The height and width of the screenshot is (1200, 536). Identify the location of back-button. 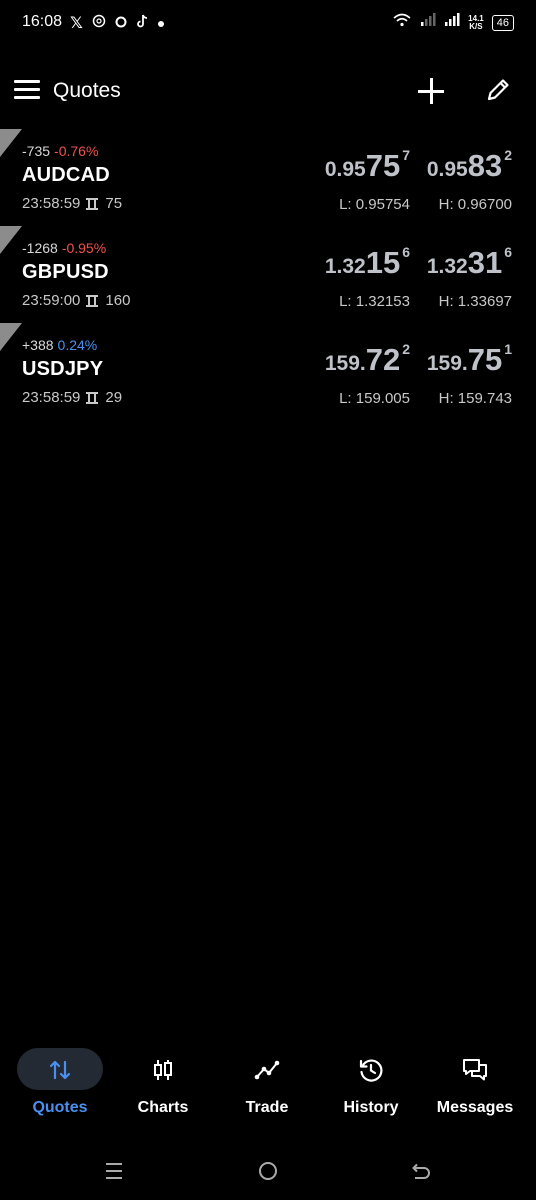
(421, 1171).